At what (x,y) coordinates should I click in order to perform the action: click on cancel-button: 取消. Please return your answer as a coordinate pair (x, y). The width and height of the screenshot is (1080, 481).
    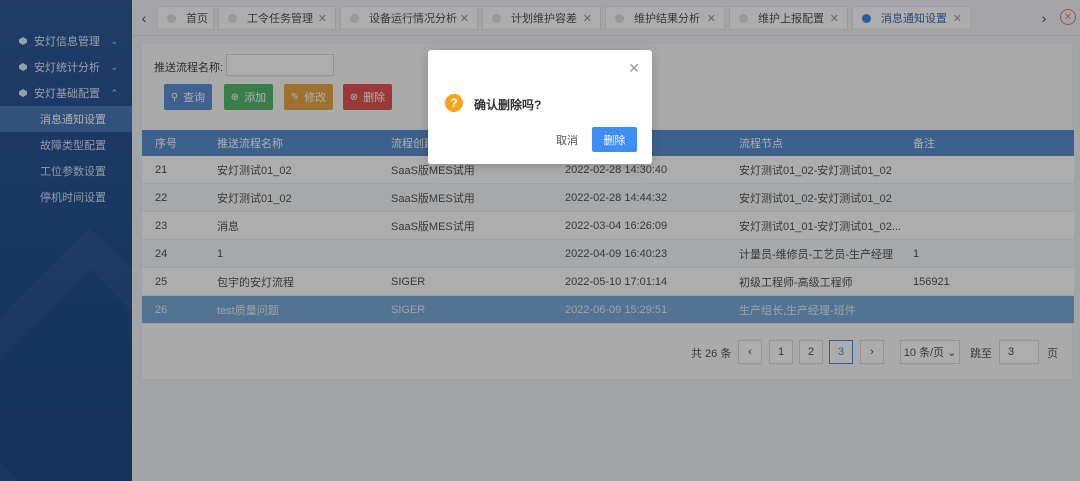
    Looking at the image, I should click on (567, 140).